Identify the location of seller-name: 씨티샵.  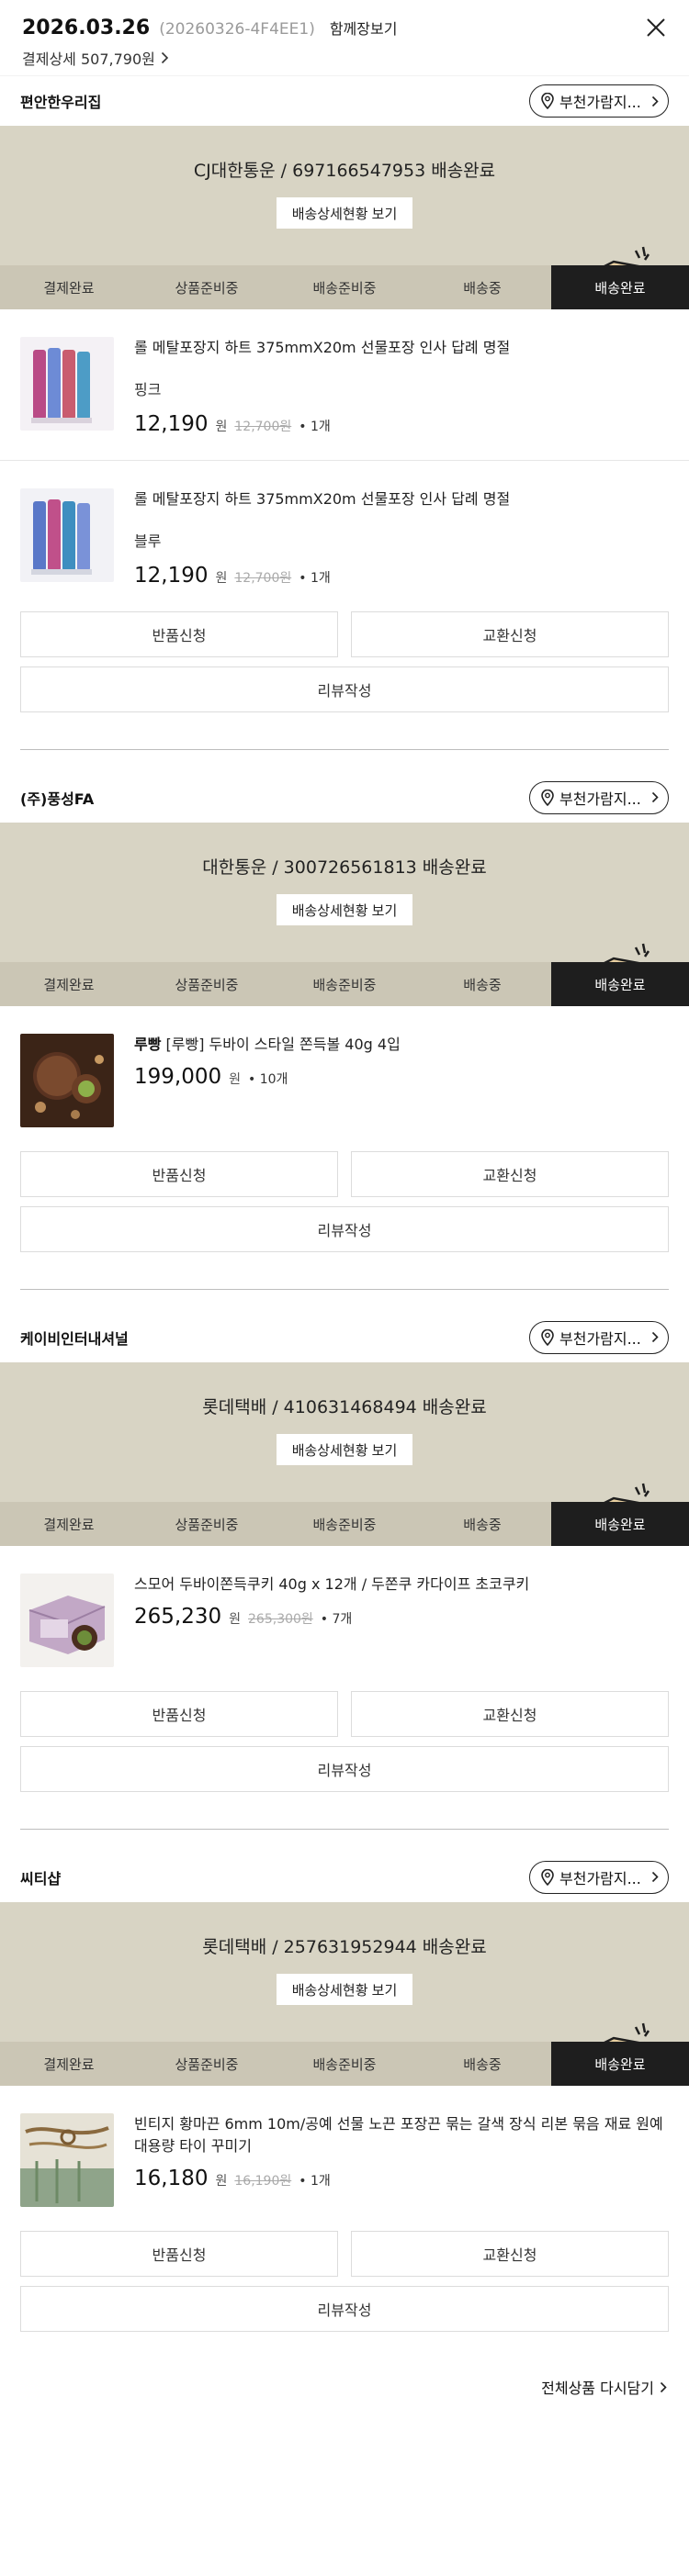
(41, 1878).